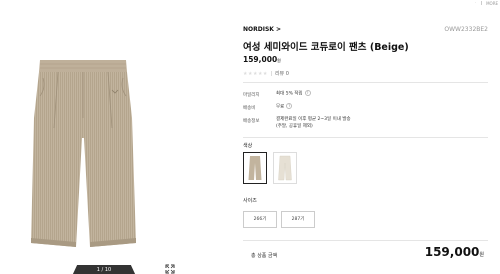  Describe the element at coordinates (298, 219) in the screenshot. I see `size-option-287: 287기` at that location.